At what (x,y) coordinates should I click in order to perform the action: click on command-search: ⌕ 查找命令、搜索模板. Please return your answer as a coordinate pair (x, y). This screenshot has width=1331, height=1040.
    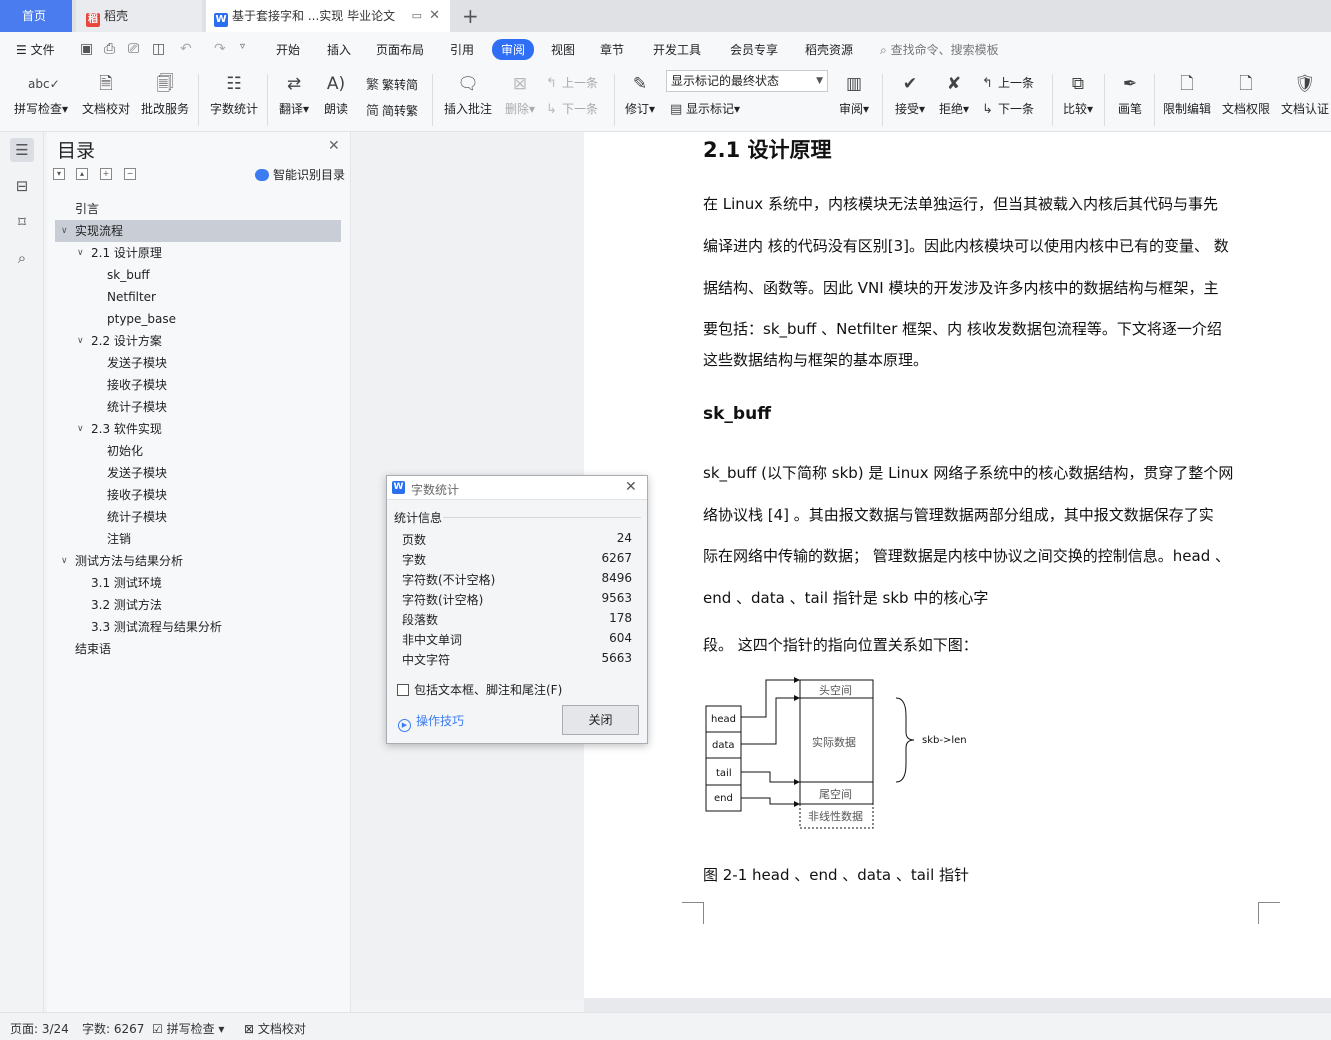
    Looking at the image, I should click on (939, 49).